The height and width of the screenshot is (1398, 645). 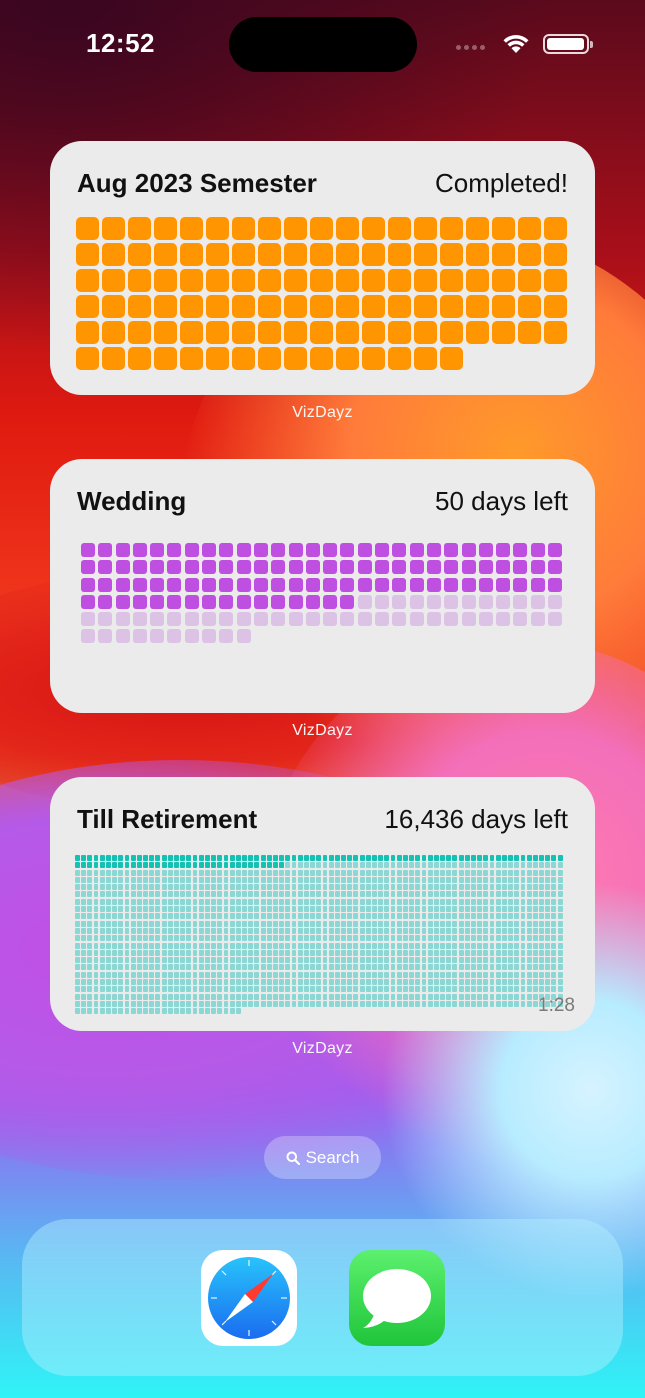 What do you see at coordinates (397, 1298) in the screenshot?
I see `messages-app-icon` at bounding box center [397, 1298].